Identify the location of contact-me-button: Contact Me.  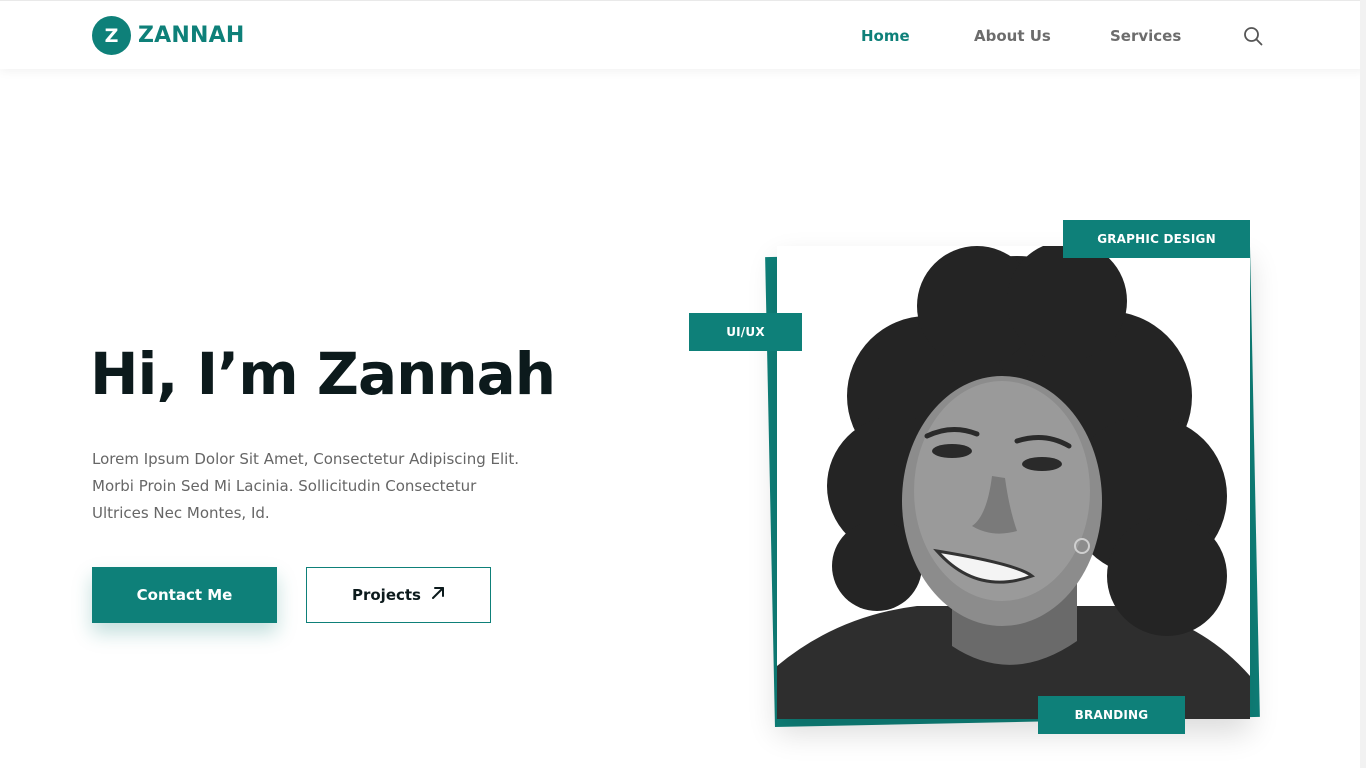
(184, 595).